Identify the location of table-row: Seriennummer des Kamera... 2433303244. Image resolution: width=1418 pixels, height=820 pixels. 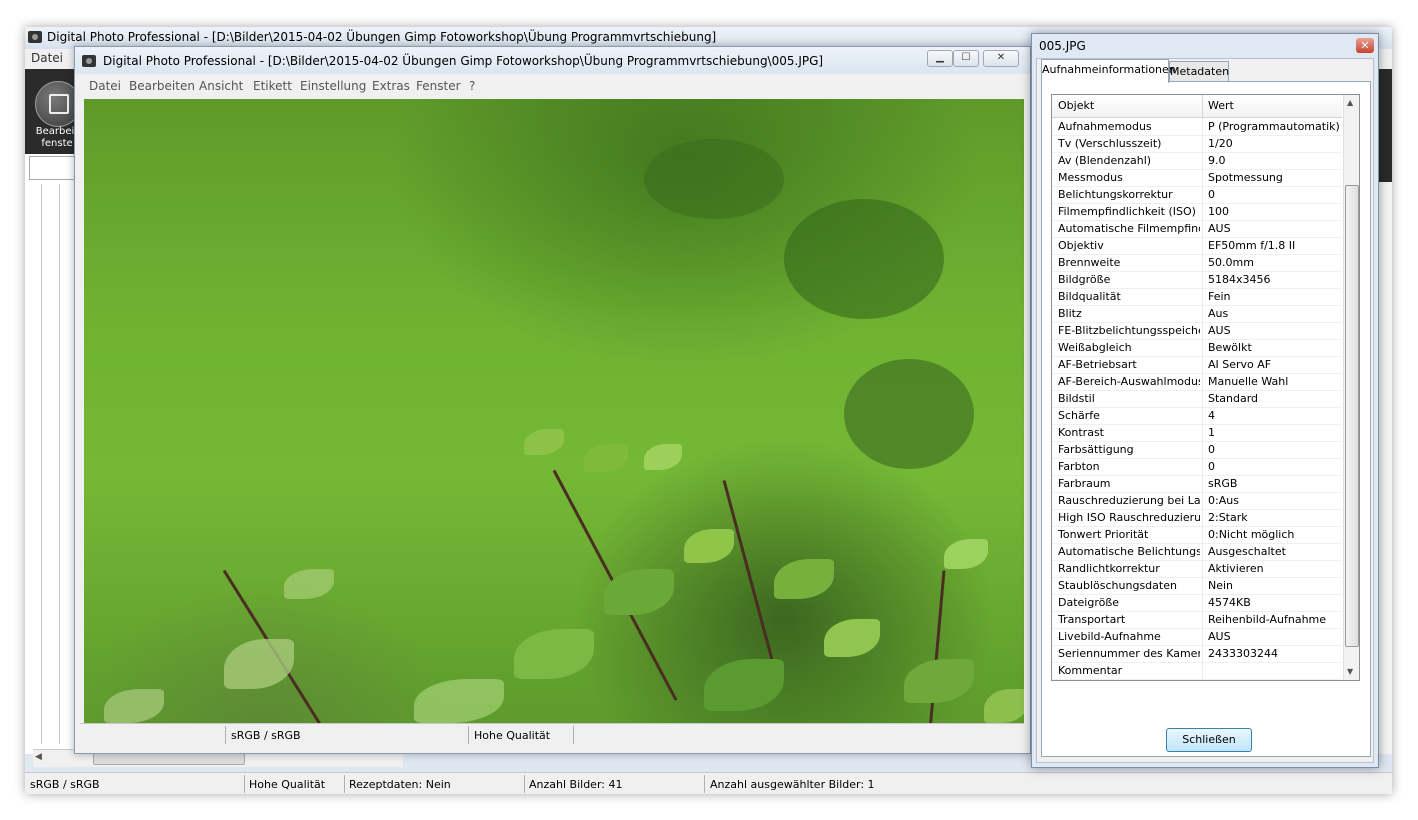
(1197, 654).